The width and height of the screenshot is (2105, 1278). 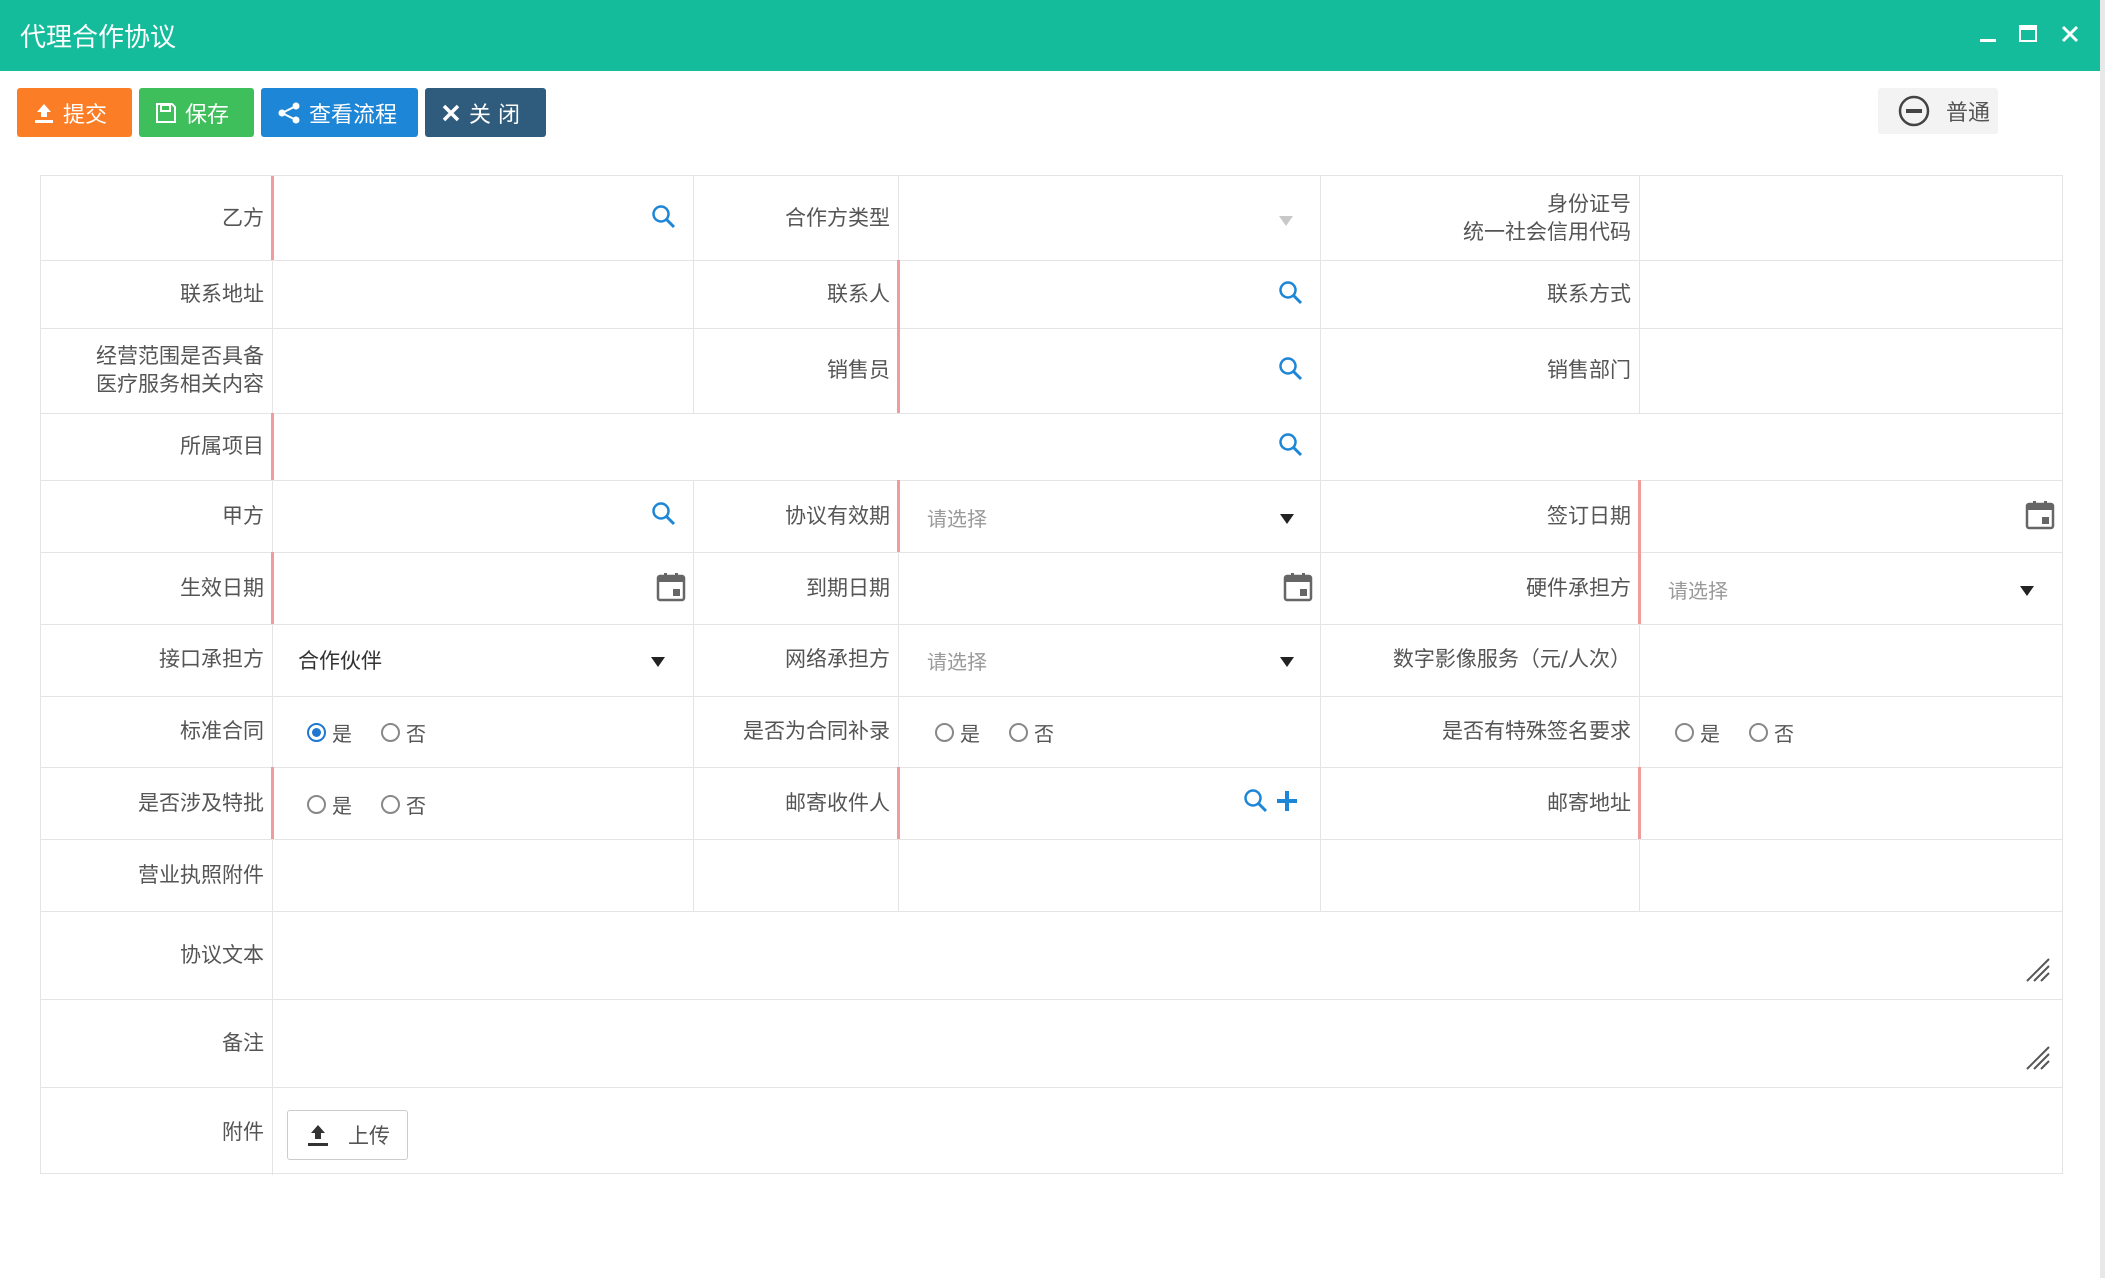 I want to click on close-x-icon, so click(x=451, y=112).